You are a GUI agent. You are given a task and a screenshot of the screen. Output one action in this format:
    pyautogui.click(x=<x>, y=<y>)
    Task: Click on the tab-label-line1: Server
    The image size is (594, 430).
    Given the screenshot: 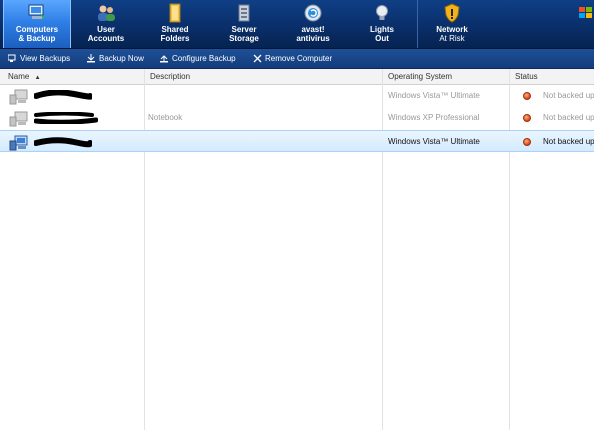 What is the action you would take?
    pyautogui.click(x=244, y=29)
    